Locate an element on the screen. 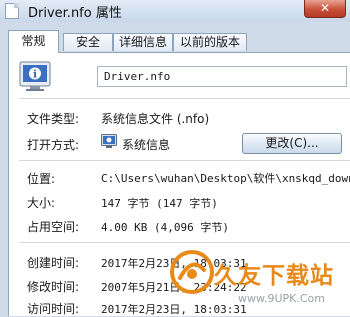 This screenshot has width=350, height=317. disk-size-label: 占用空间: is located at coordinates (53, 227).